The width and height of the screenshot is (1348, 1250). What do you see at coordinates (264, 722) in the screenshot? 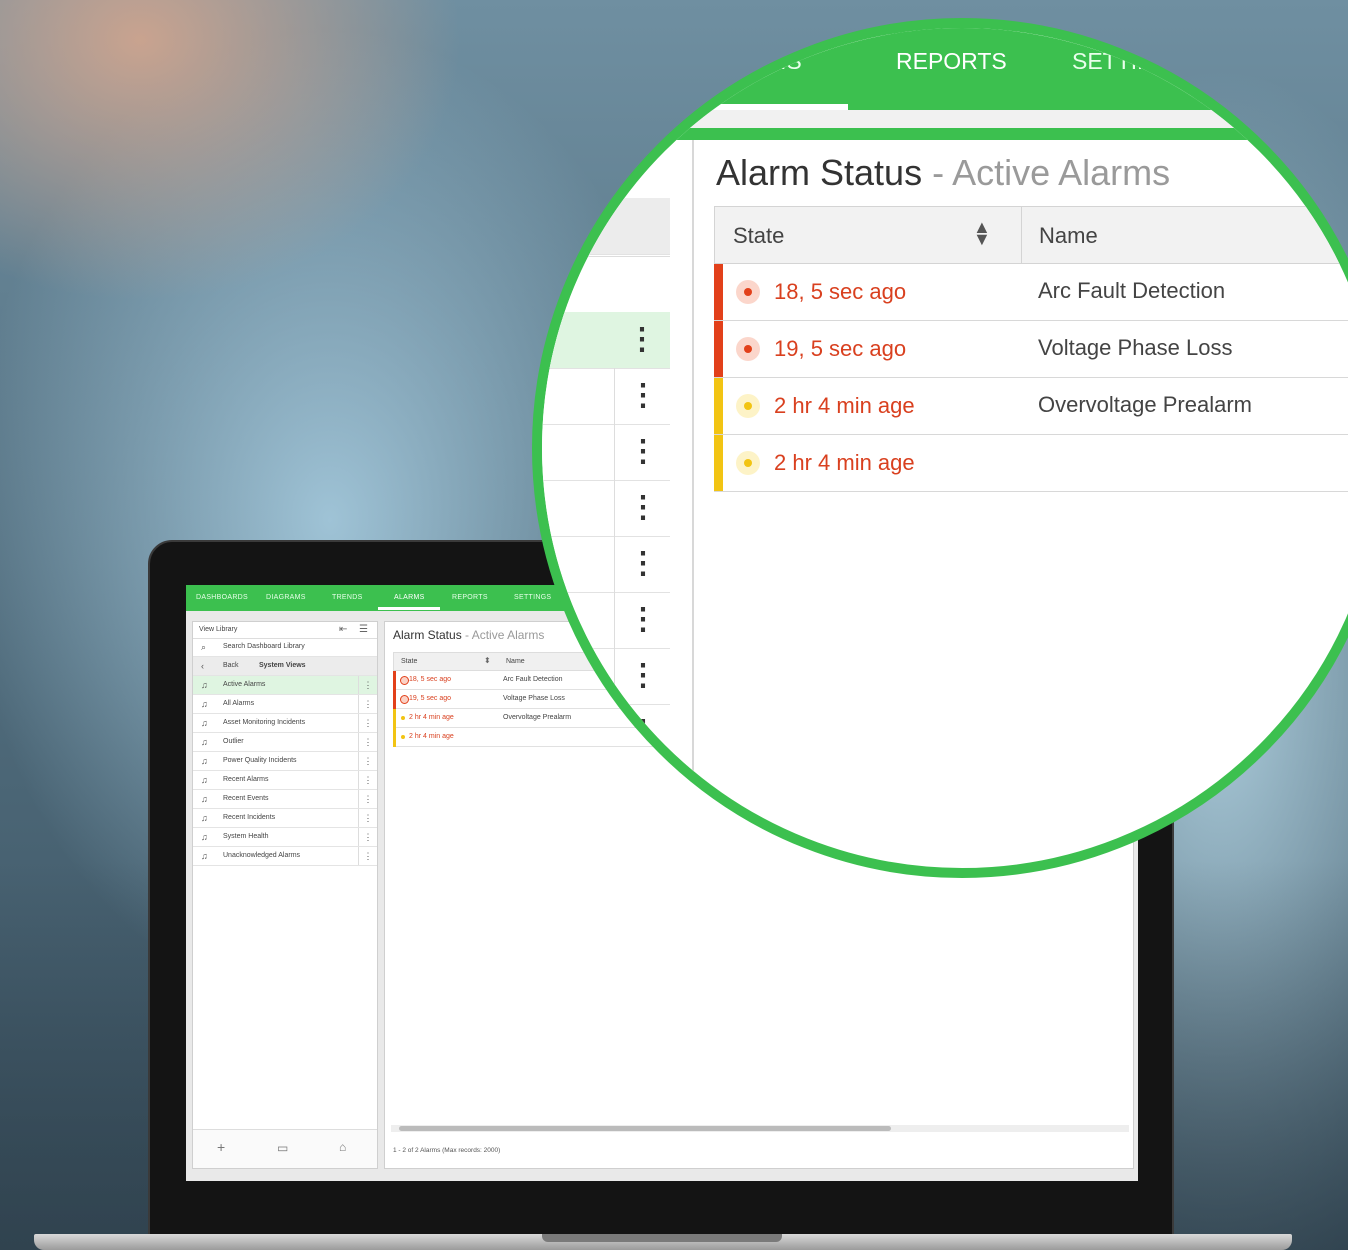
I see `library-item-label: Asset Monitoring Incidents` at bounding box center [264, 722].